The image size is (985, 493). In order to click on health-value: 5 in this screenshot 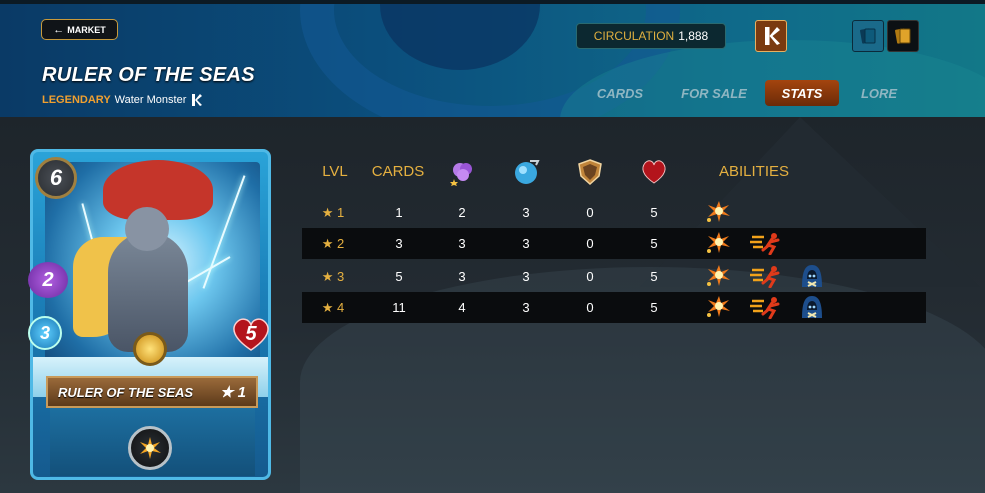, I will do `click(251, 333)`.